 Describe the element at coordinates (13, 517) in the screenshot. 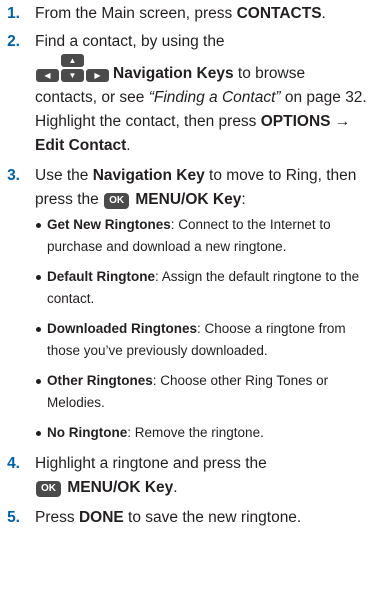

I see `step-number: 5.` at that location.